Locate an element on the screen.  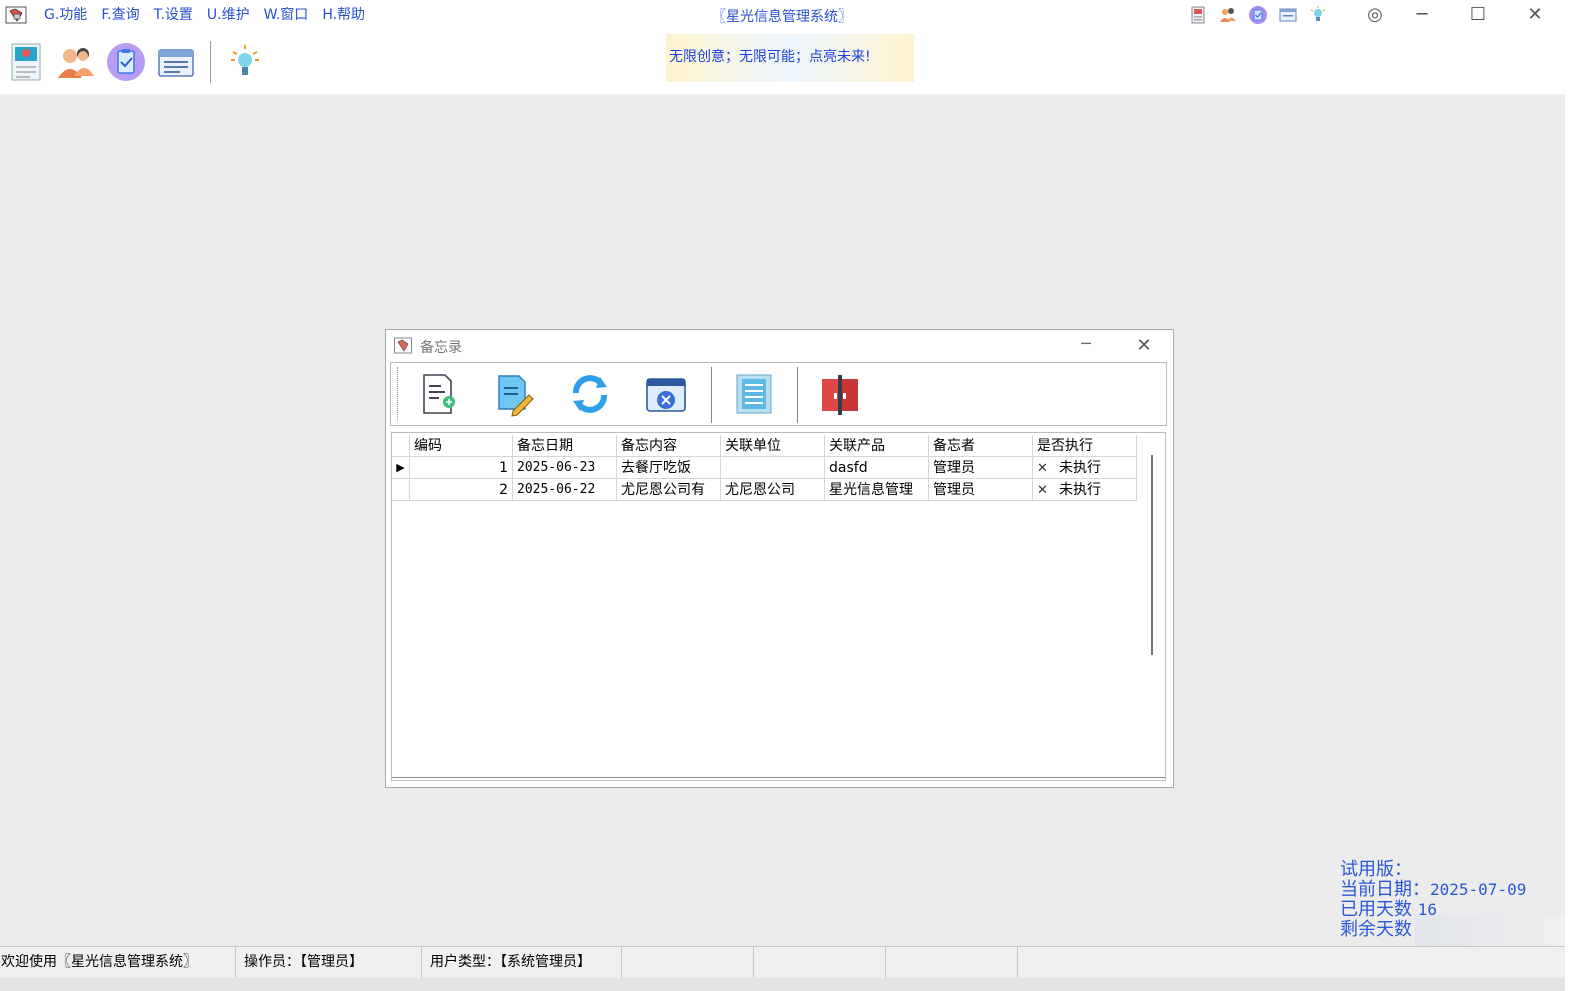
menu-bar: G.功能 F.查询 T.设置 U.维护 W.窗口 H.帮助 is located at coordinates (204, 14).